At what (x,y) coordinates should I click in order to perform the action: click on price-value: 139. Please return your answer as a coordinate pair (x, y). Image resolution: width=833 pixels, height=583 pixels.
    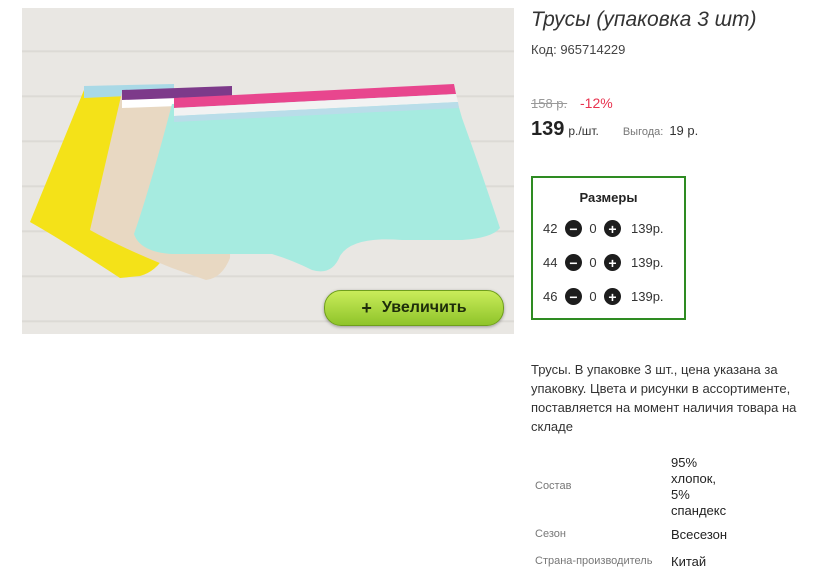
    Looking at the image, I should click on (548, 129).